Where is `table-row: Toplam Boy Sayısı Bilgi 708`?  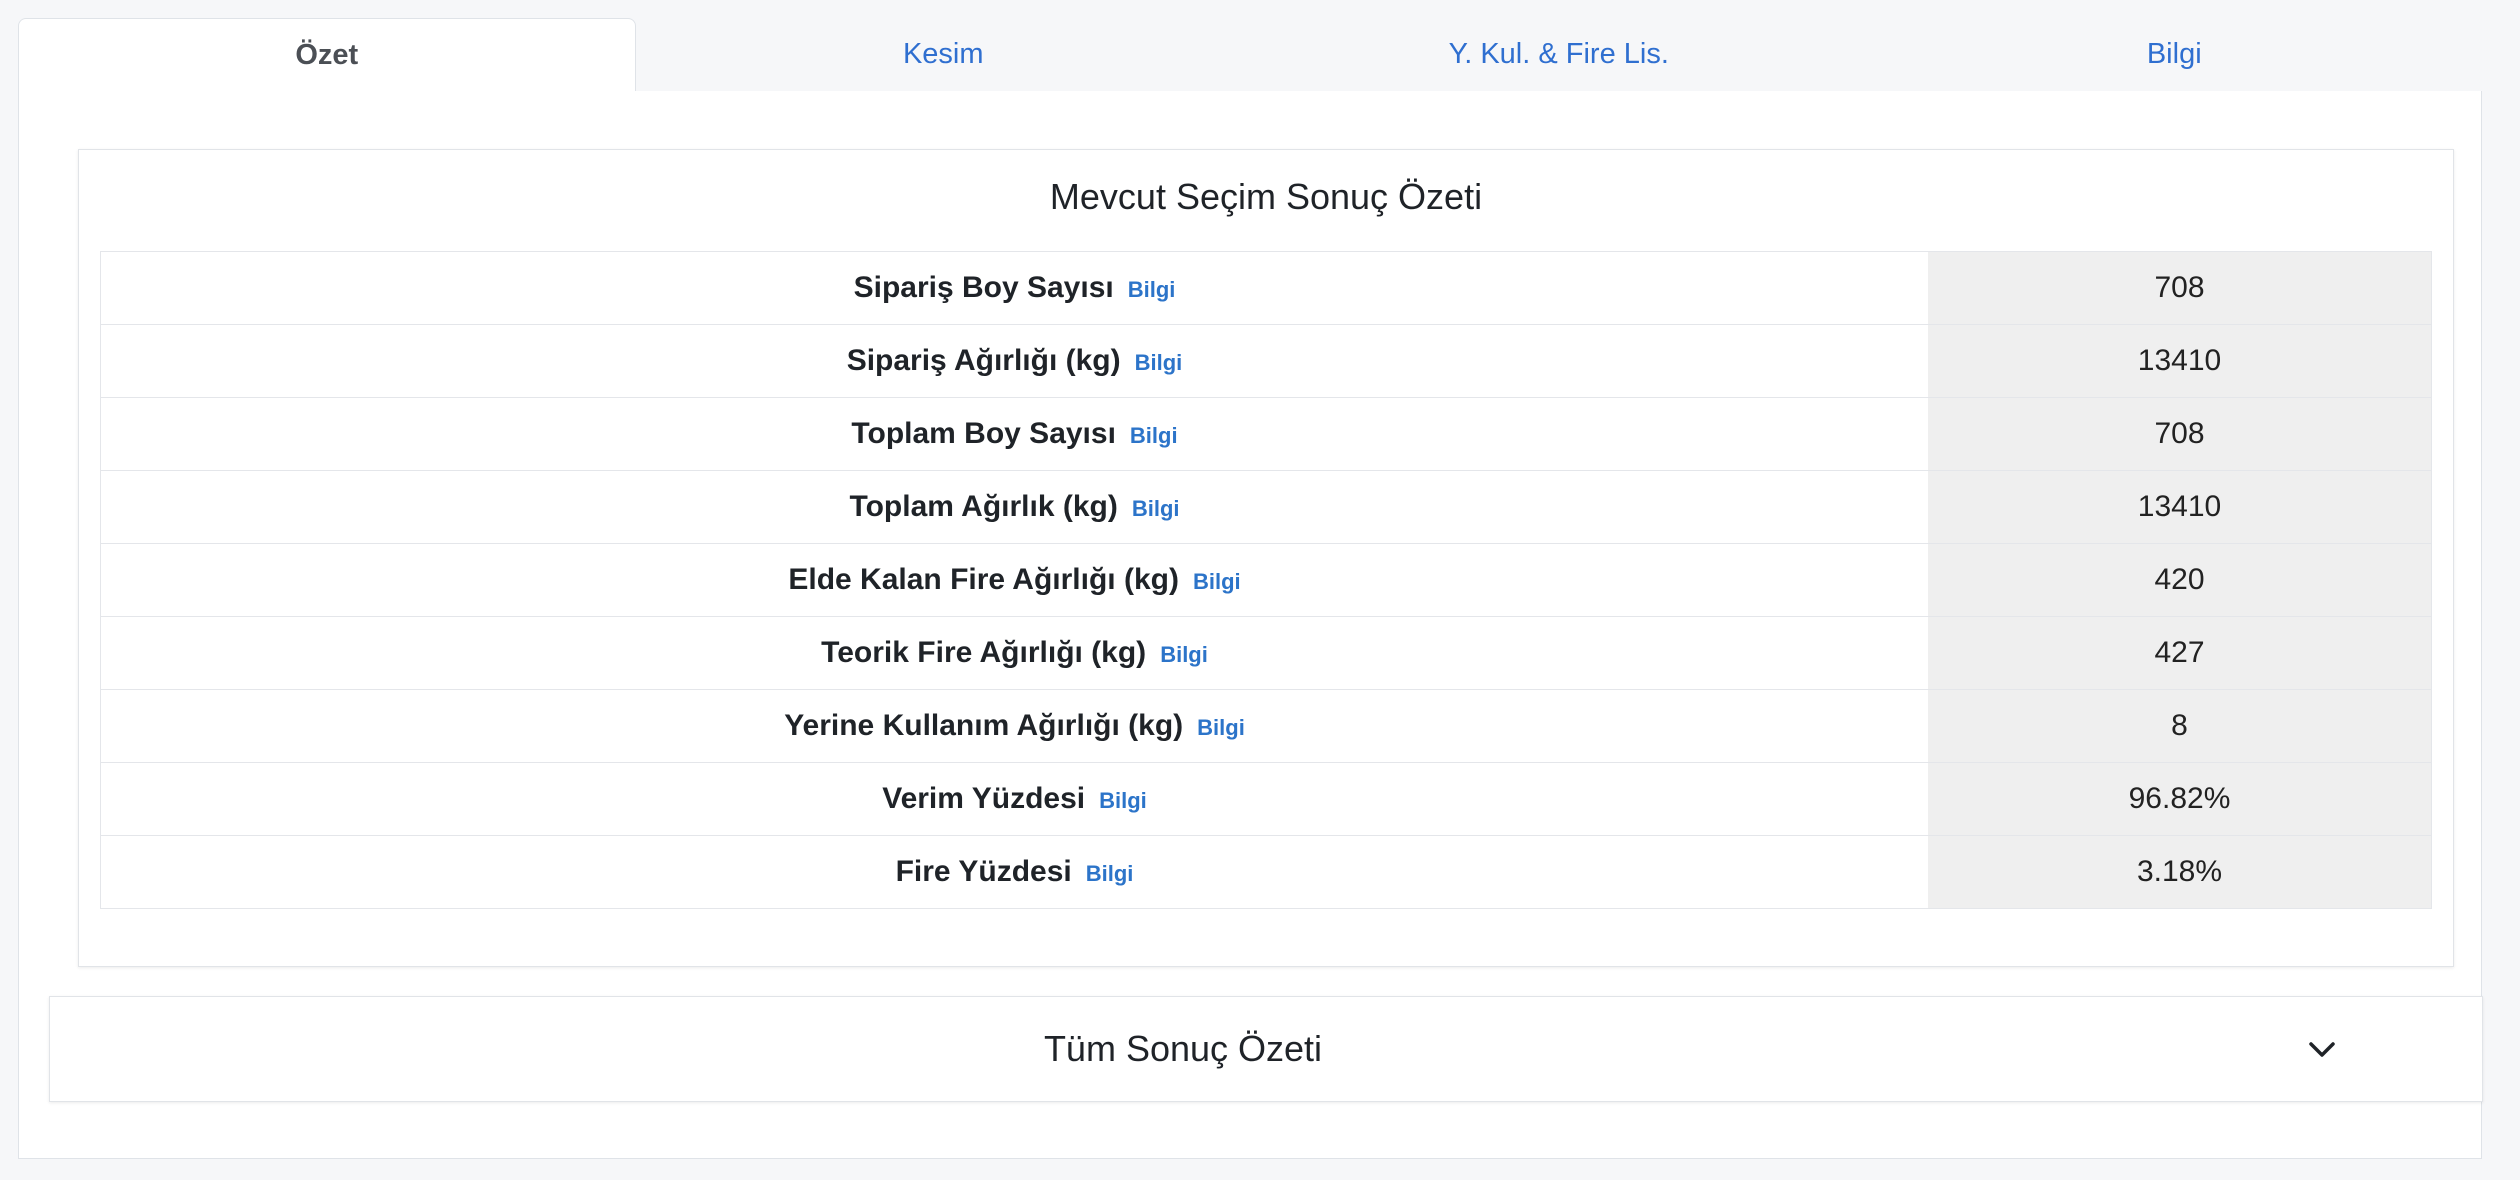
table-row: Toplam Boy Sayısı Bilgi 708 is located at coordinates (1266, 434).